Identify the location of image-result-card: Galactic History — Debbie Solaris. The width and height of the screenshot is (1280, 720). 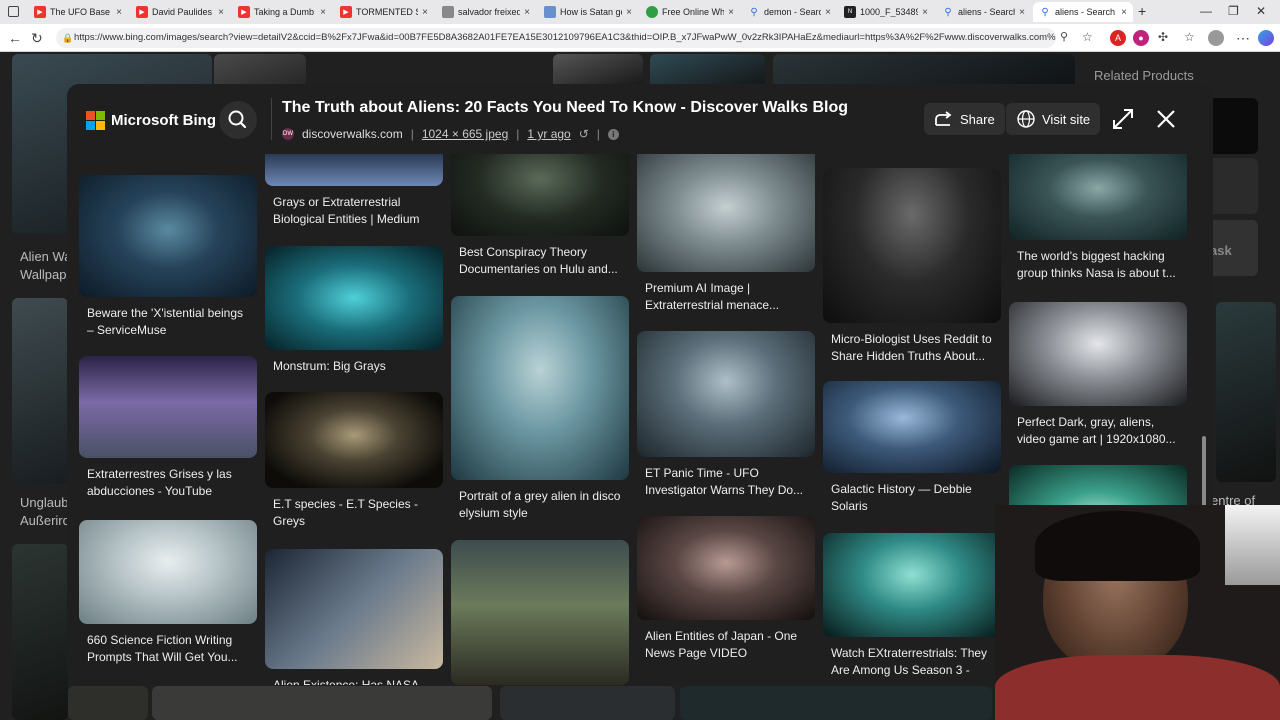
(912, 448).